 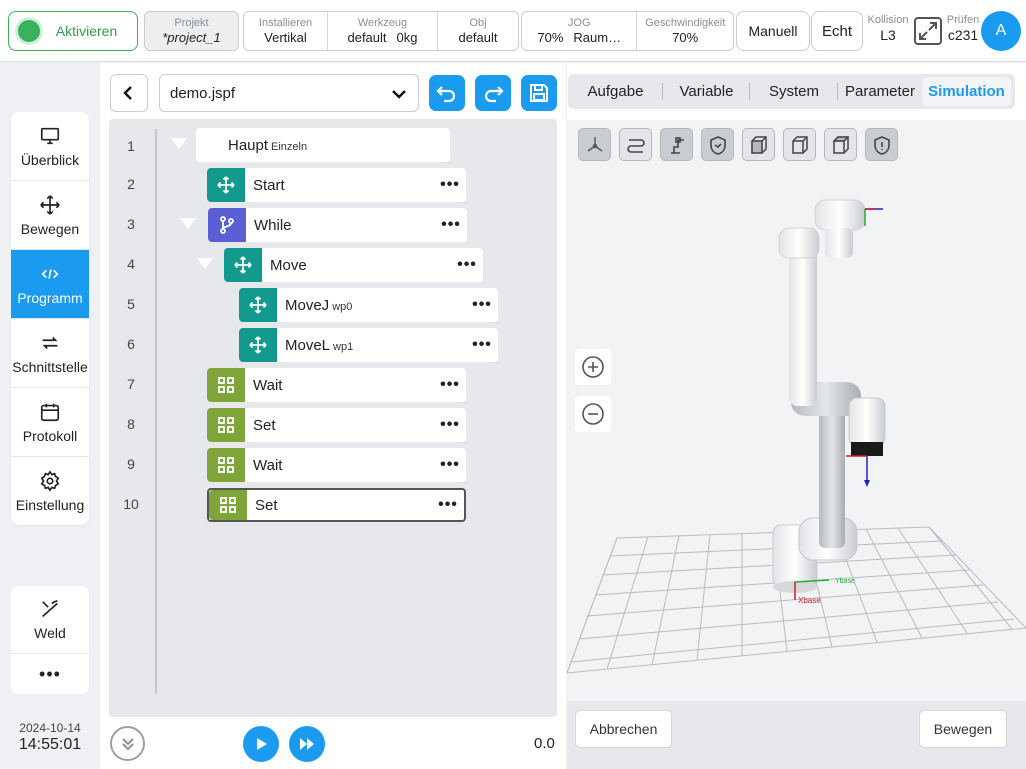 I want to click on step-forward-button, so click(x=307, y=744).